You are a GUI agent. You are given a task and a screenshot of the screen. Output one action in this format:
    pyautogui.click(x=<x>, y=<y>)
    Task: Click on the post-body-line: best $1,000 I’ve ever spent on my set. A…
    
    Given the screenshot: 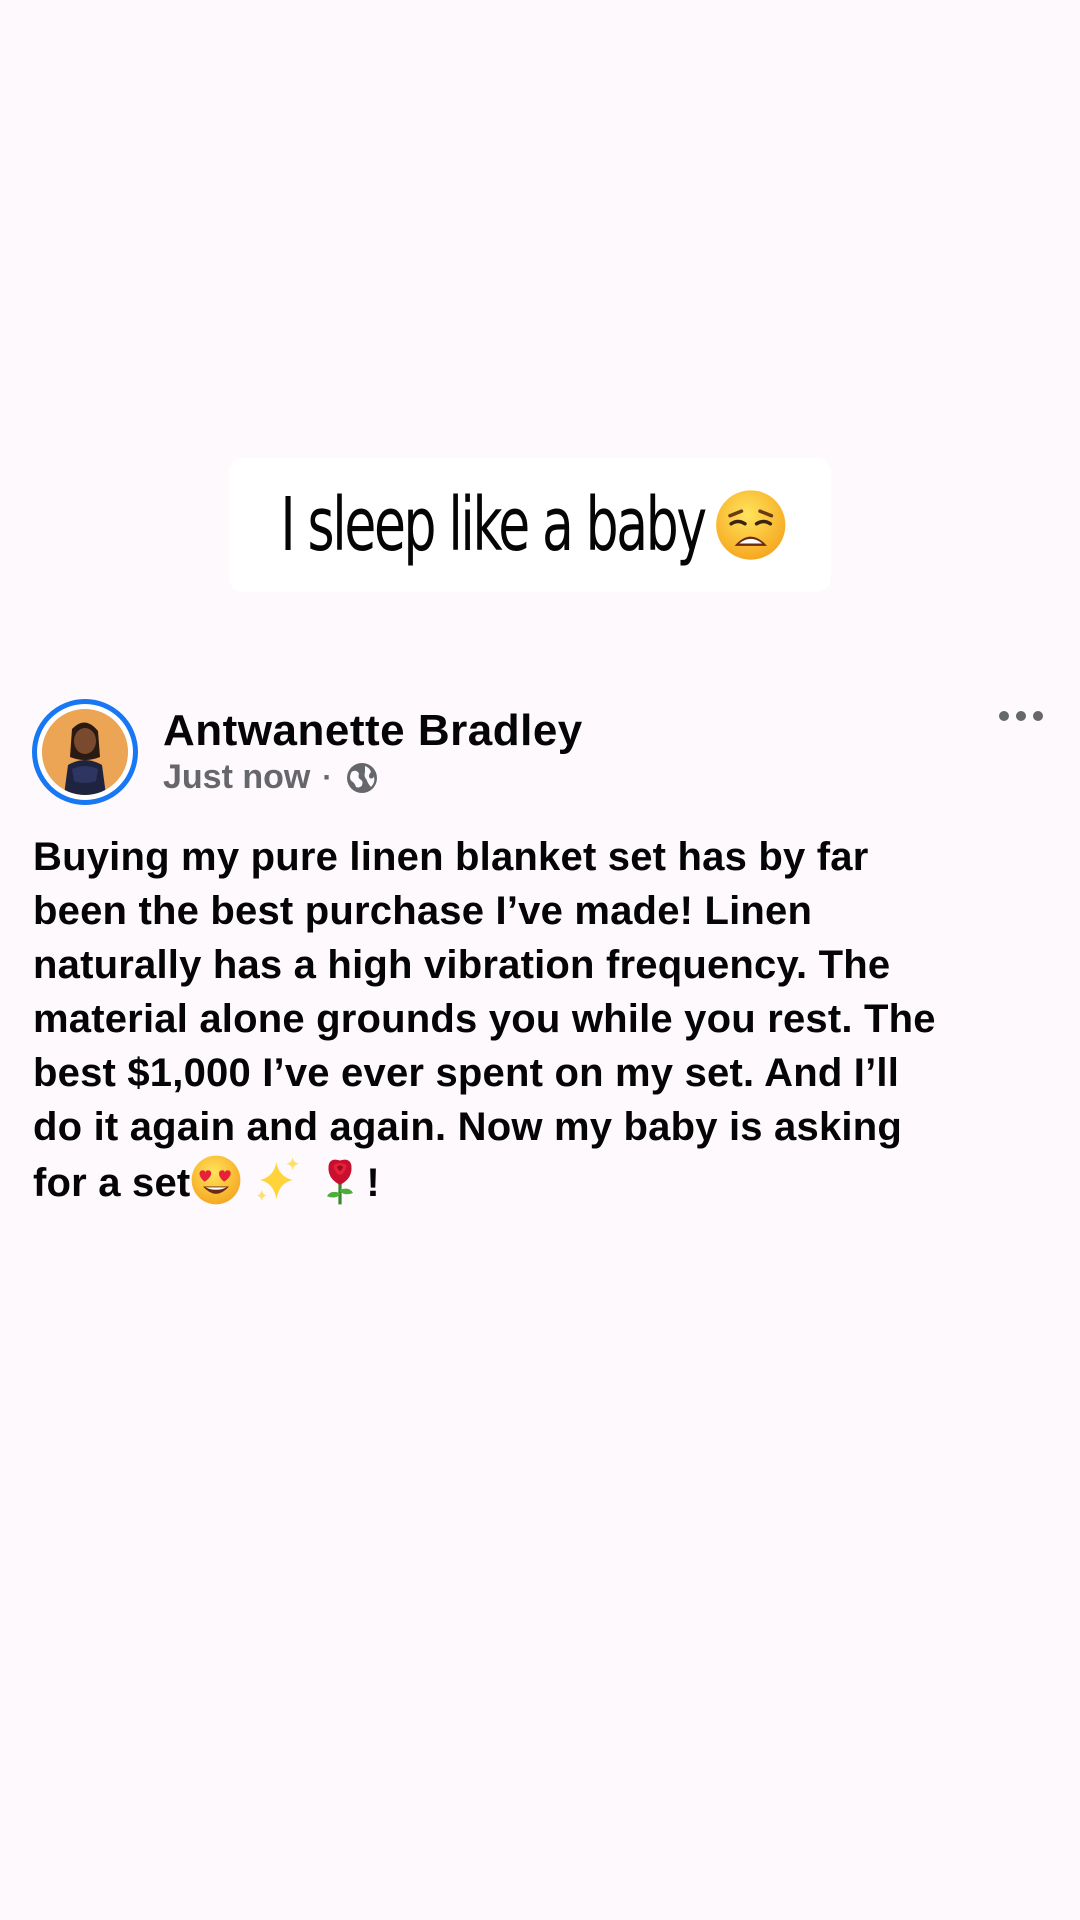 What is the action you would take?
    pyautogui.click(x=466, y=1073)
    